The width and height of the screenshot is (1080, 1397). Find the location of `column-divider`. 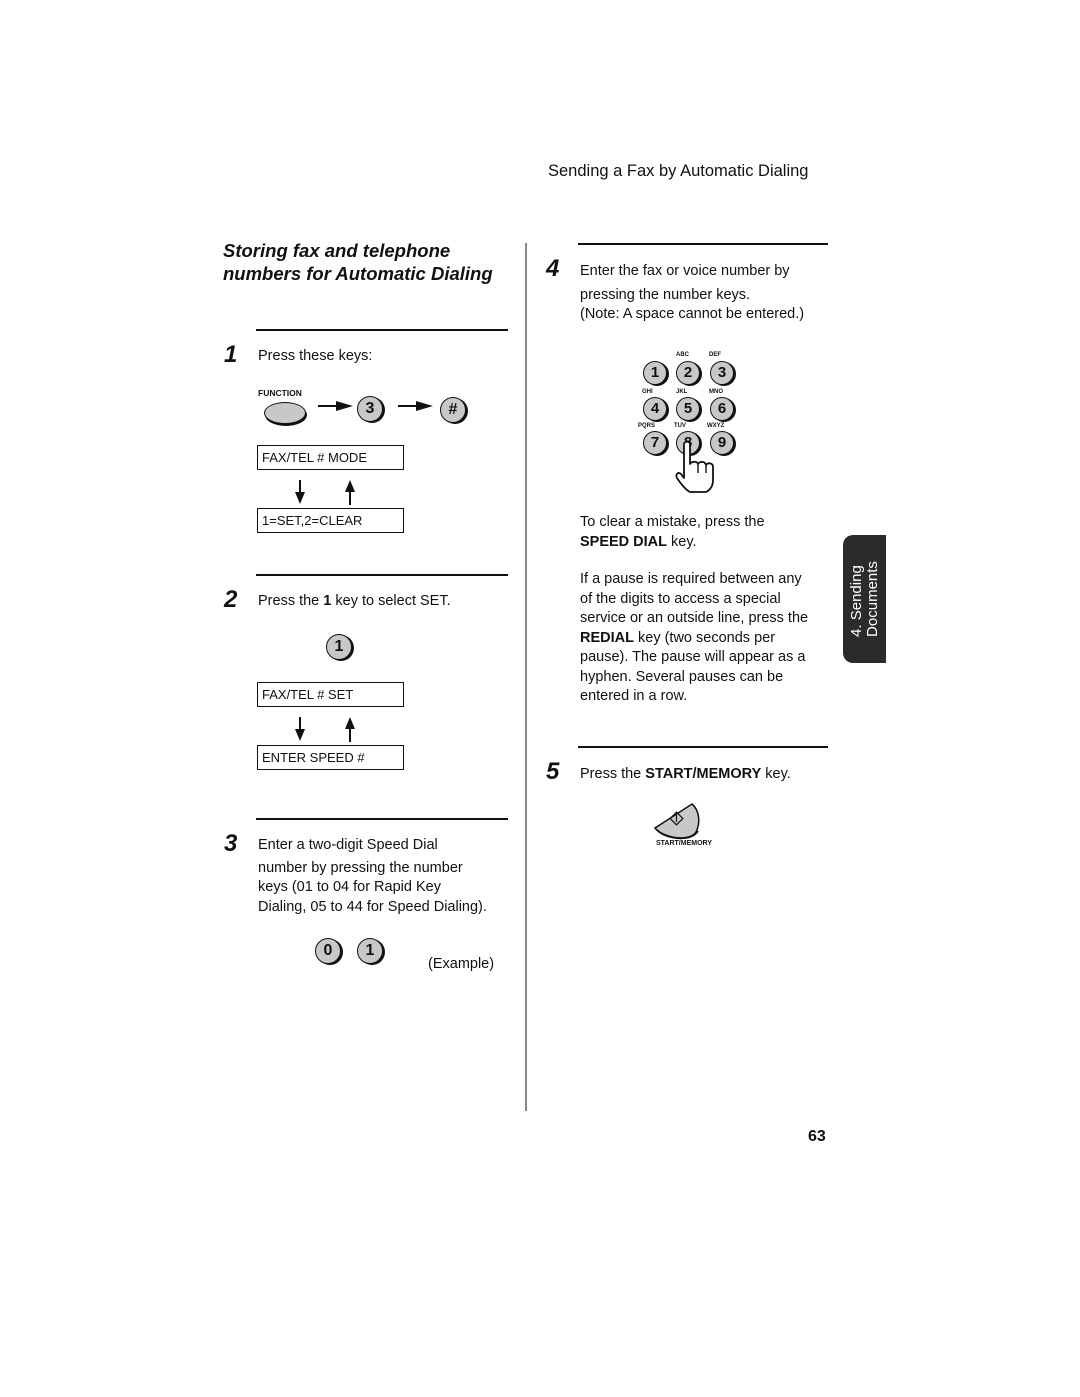

column-divider is located at coordinates (526, 677).